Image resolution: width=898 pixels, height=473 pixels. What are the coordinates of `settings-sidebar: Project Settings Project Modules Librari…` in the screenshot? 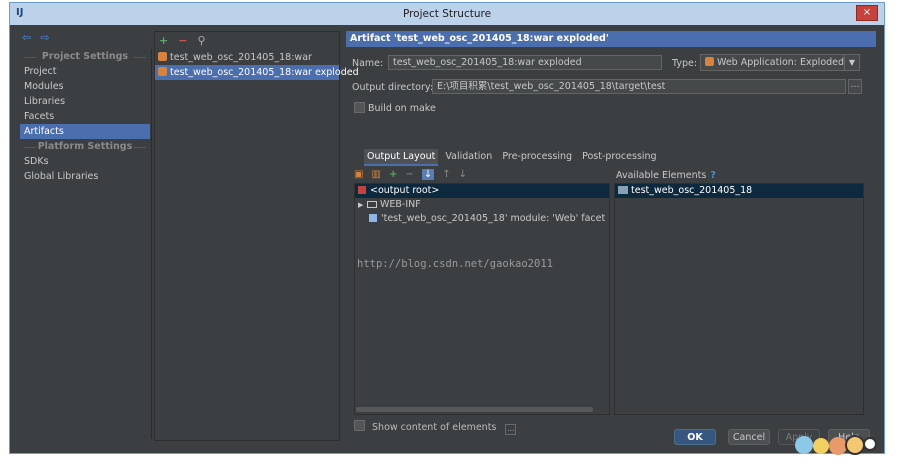 It's located at (85, 244).